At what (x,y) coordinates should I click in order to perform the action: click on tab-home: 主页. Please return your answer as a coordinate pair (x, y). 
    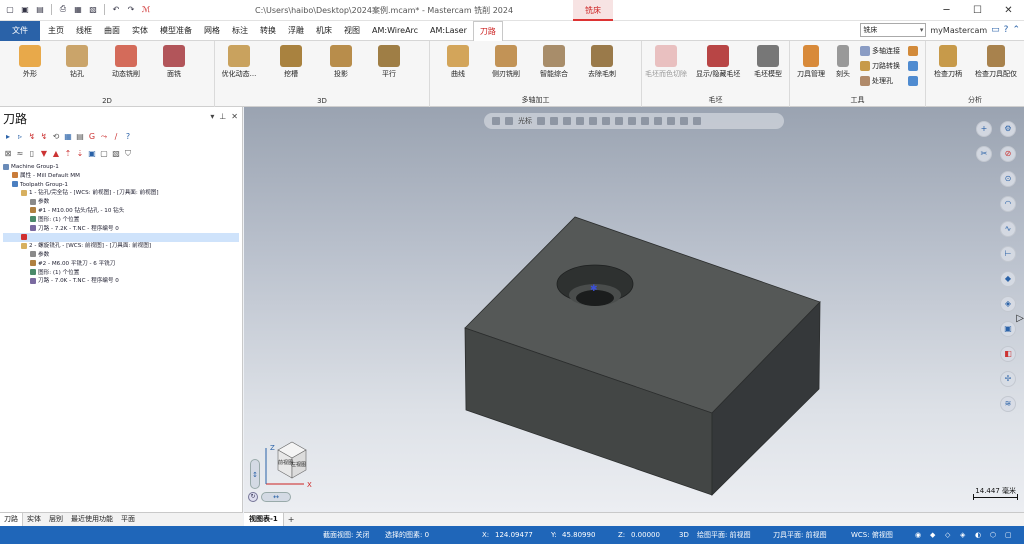
    Looking at the image, I should click on (56, 31).